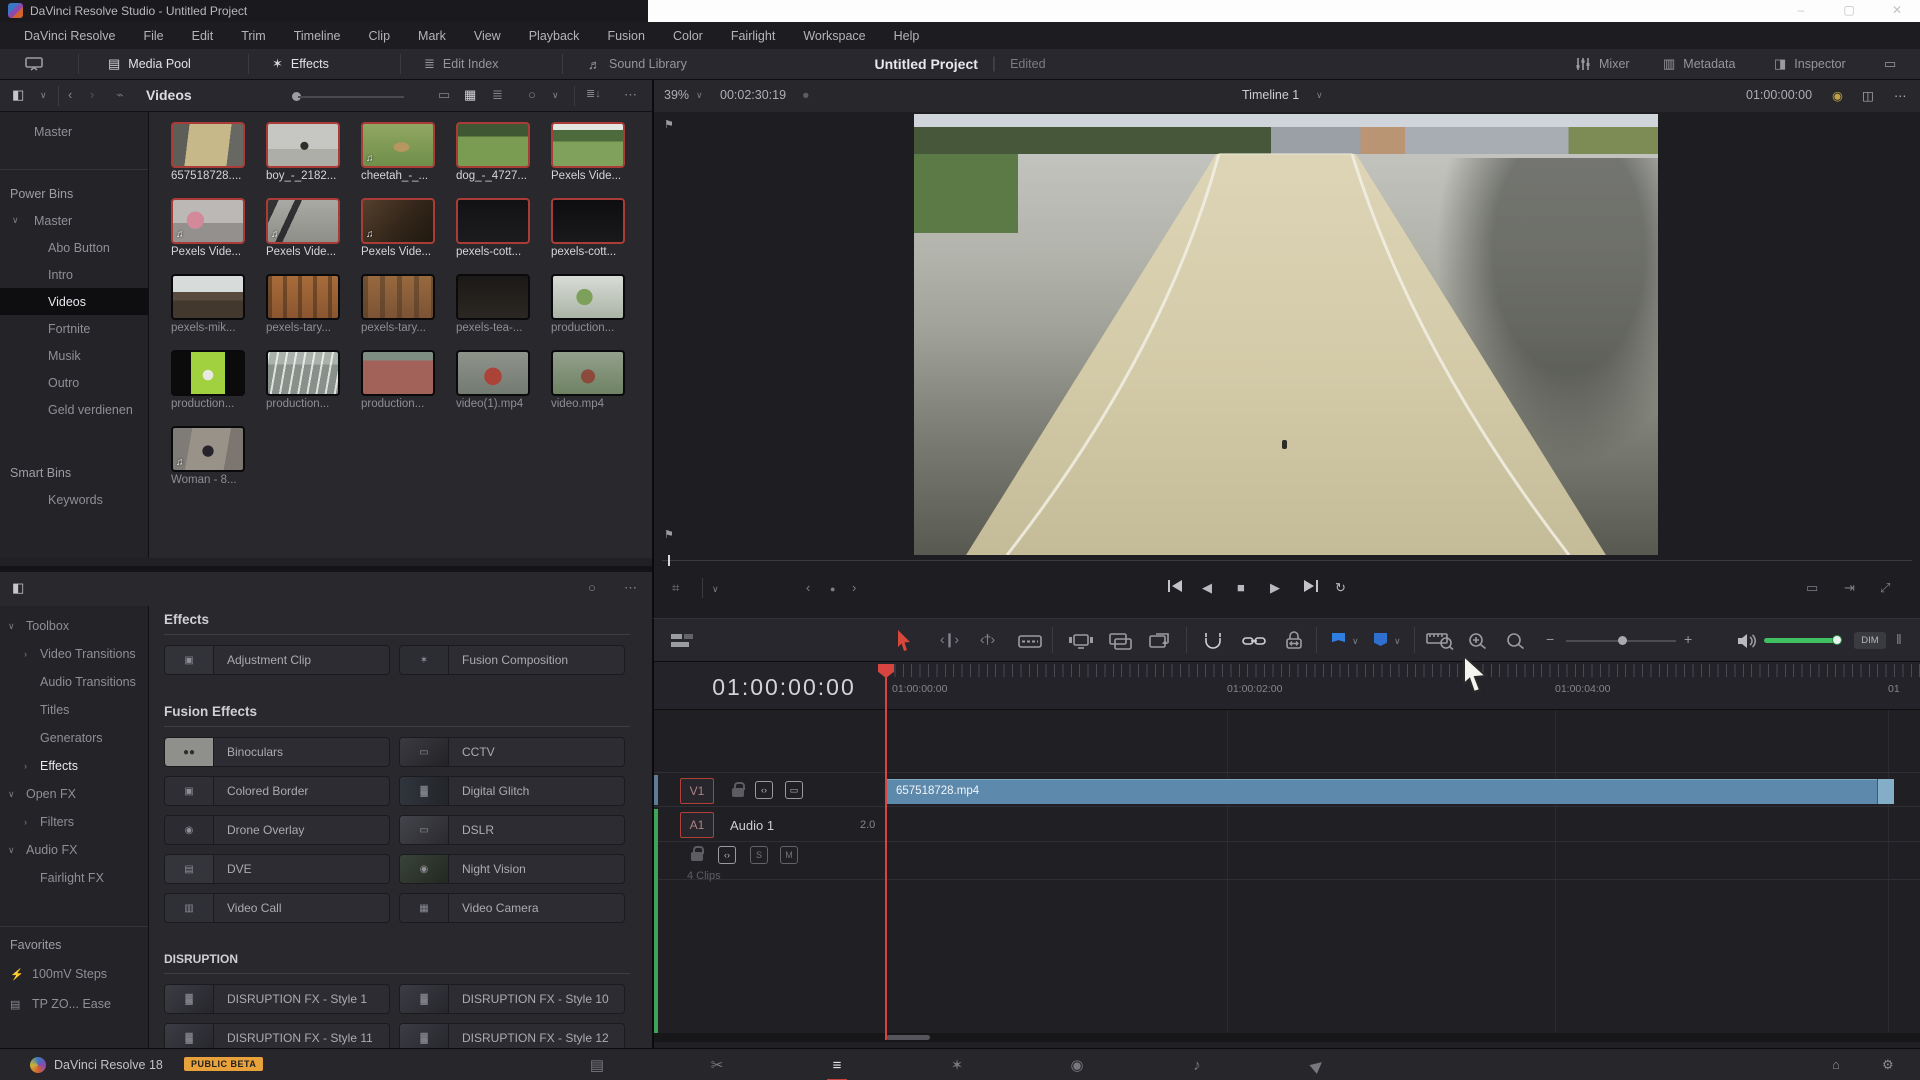  Describe the element at coordinates (699, 95) in the screenshot. I see `zoom-chevron-icon: ∨` at that location.